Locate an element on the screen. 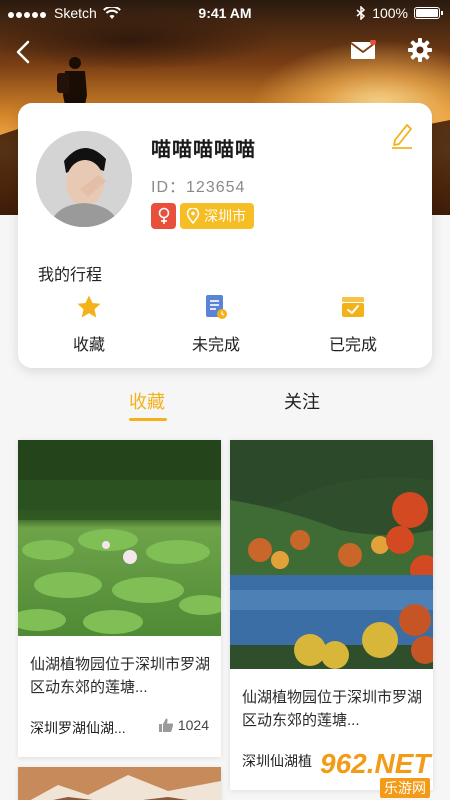 The height and width of the screenshot is (800, 450). avatar is located at coordinates (84, 179).